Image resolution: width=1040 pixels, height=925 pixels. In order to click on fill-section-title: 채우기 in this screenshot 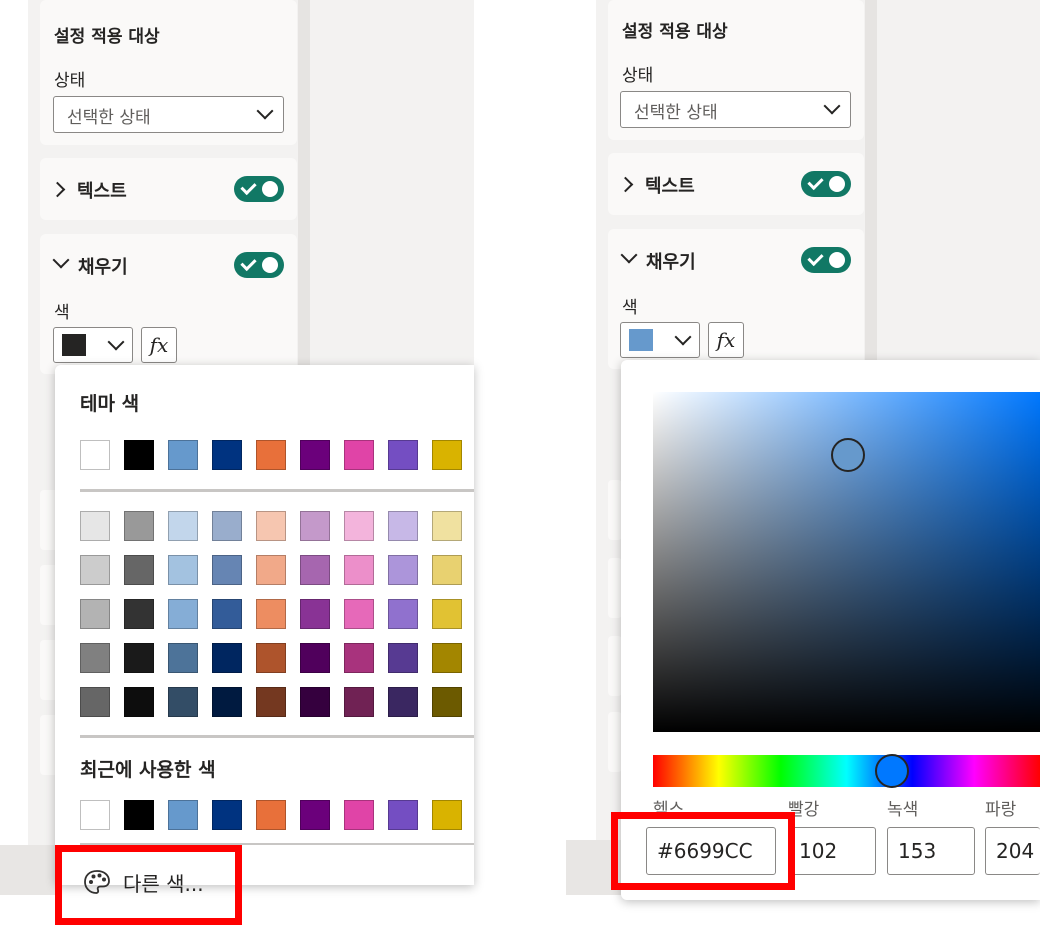, I will do `click(103, 267)`.